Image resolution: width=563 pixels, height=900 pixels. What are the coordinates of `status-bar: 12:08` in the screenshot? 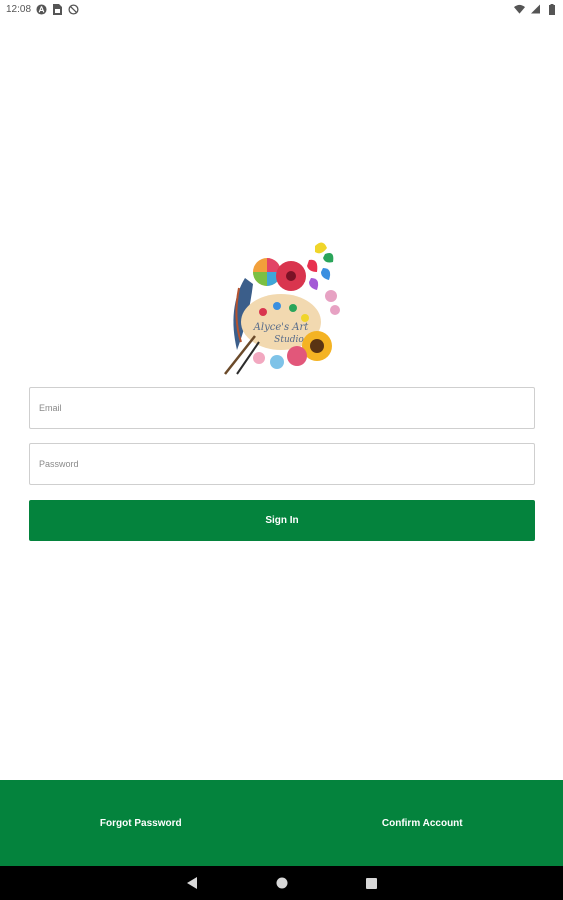 It's located at (281, 9).